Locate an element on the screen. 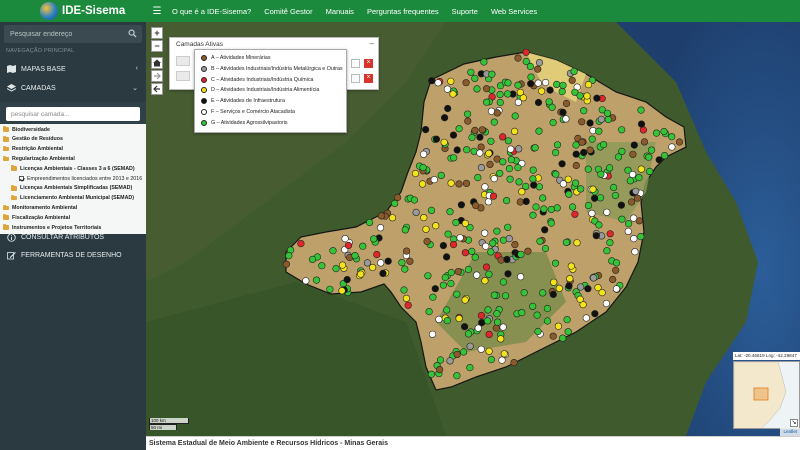 This screenshot has width=800, height=450. eye-icon is located at coordinates (355, 78).